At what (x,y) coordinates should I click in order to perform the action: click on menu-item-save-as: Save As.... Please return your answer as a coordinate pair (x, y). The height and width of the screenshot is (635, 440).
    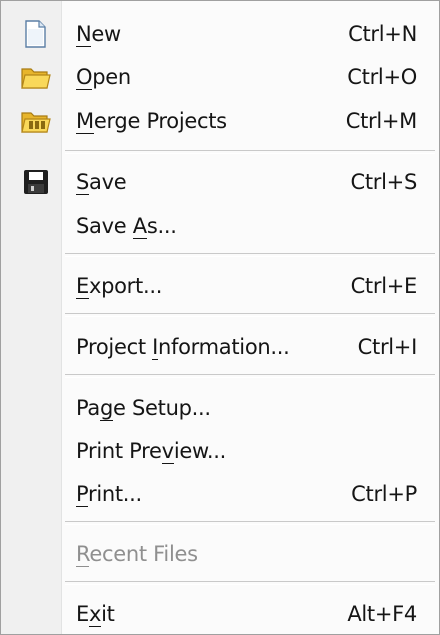
    Looking at the image, I should click on (220, 226).